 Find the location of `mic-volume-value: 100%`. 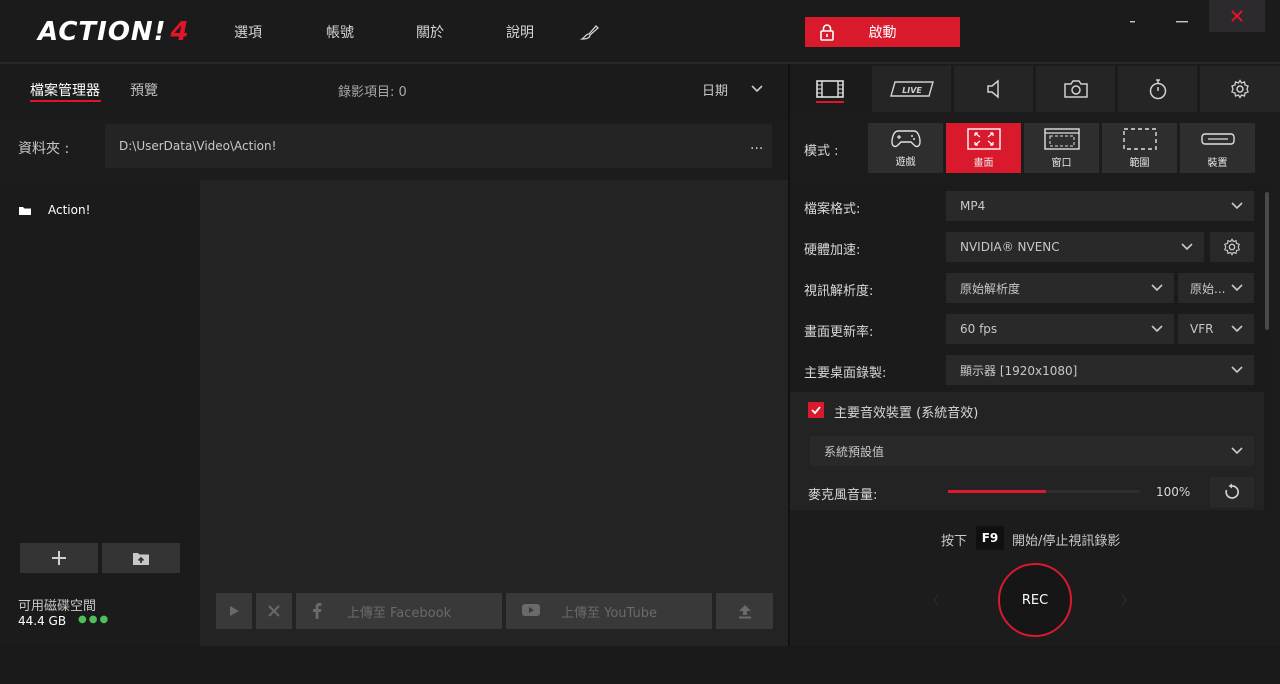

mic-volume-value: 100% is located at coordinates (1173, 492).